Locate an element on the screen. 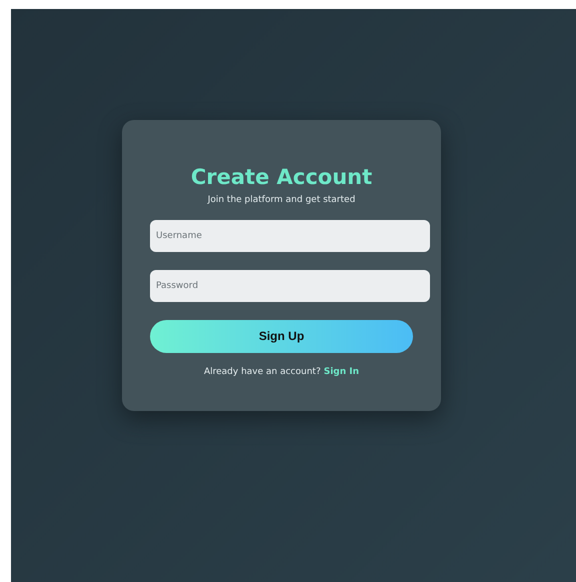 This screenshot has height=582, width=576. footer-text: Already have an account? is located at coordinates (262, 372).